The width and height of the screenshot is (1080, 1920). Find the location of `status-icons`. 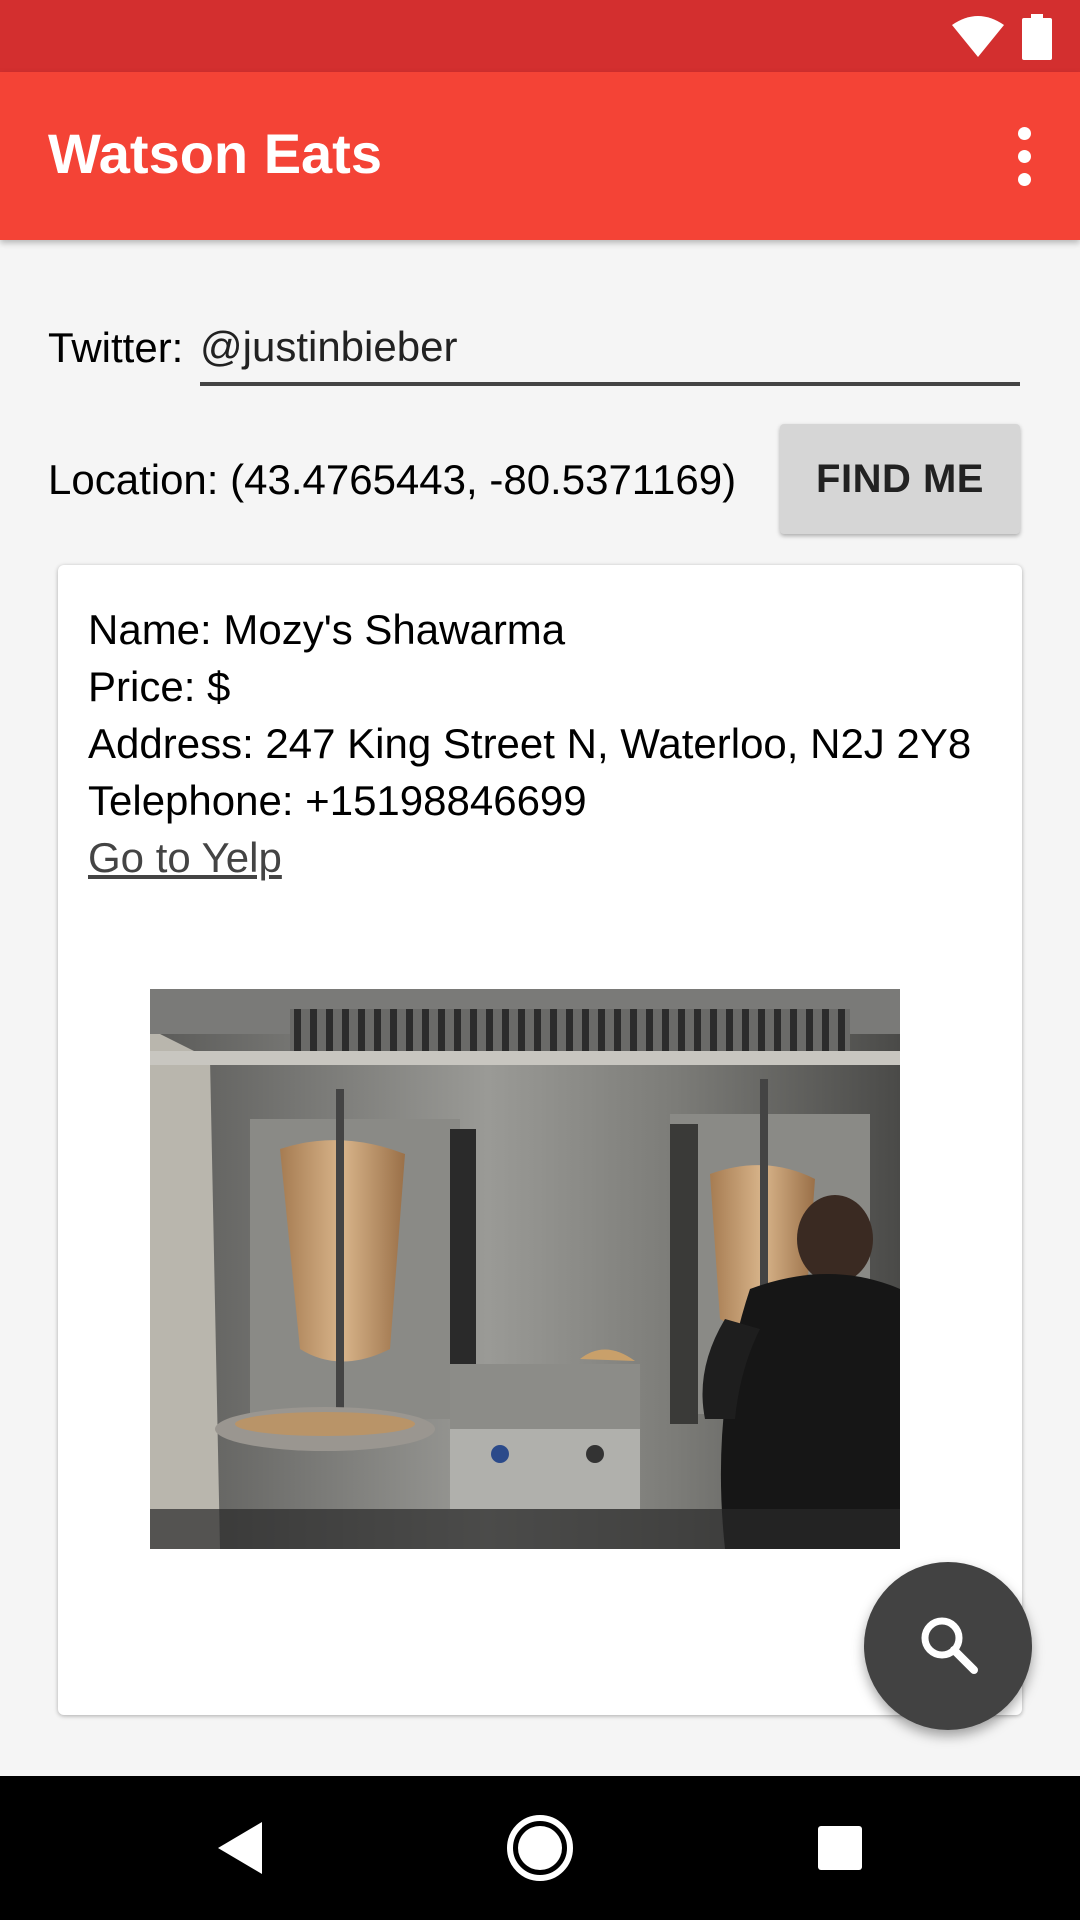

status-icons is located at coordinates (1002, 39).